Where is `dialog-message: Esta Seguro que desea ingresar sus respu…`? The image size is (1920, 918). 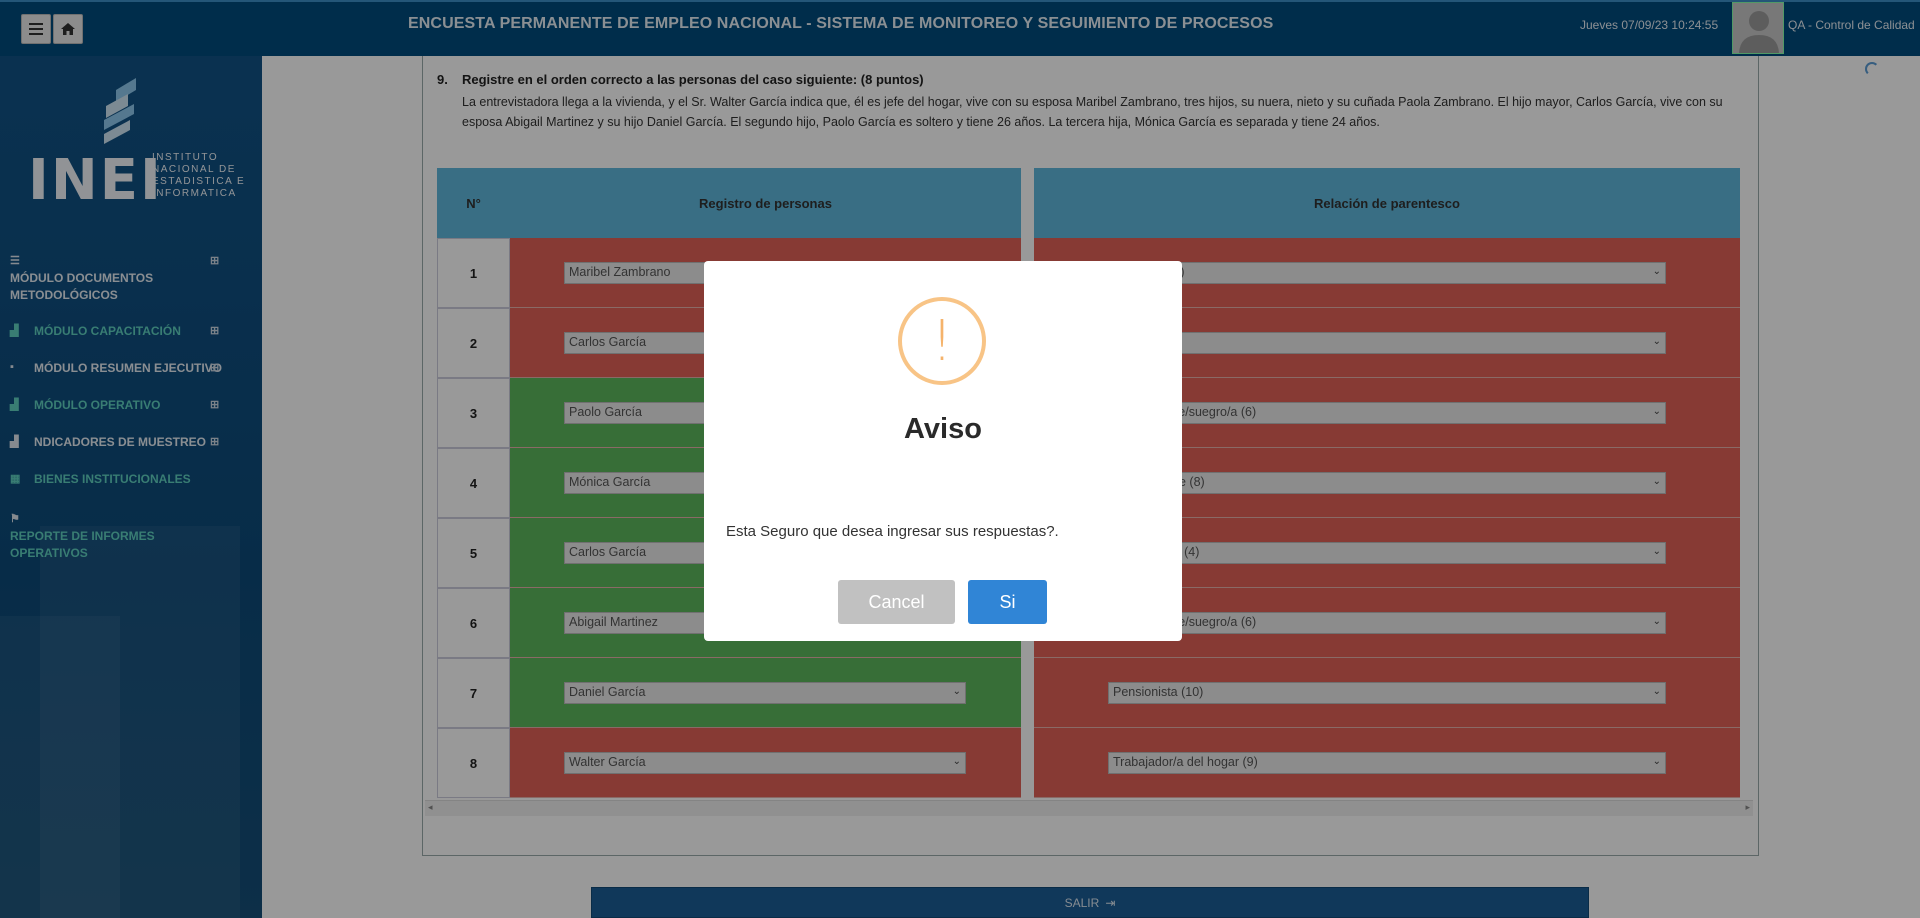 dialog-message: Esta Seguro que desea ingresar sus respu… is located at coordinates (892, 531).